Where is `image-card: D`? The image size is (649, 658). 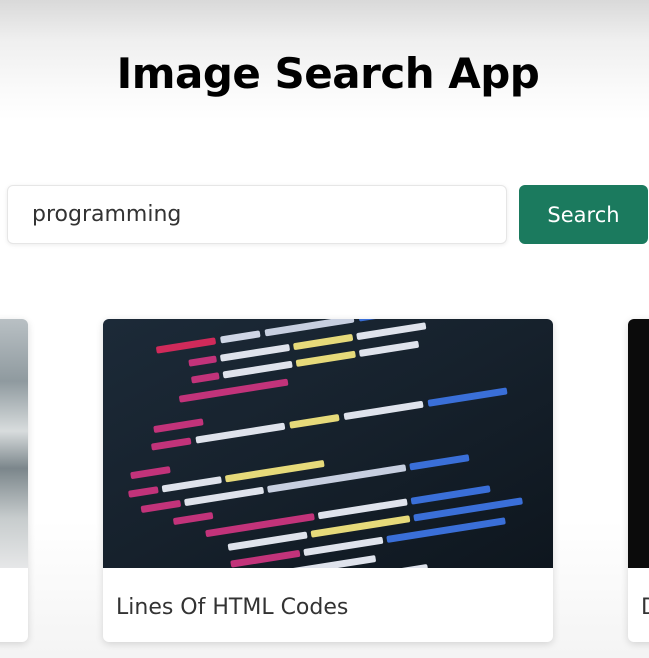
image-card: D is located at coordinates (638, 480).